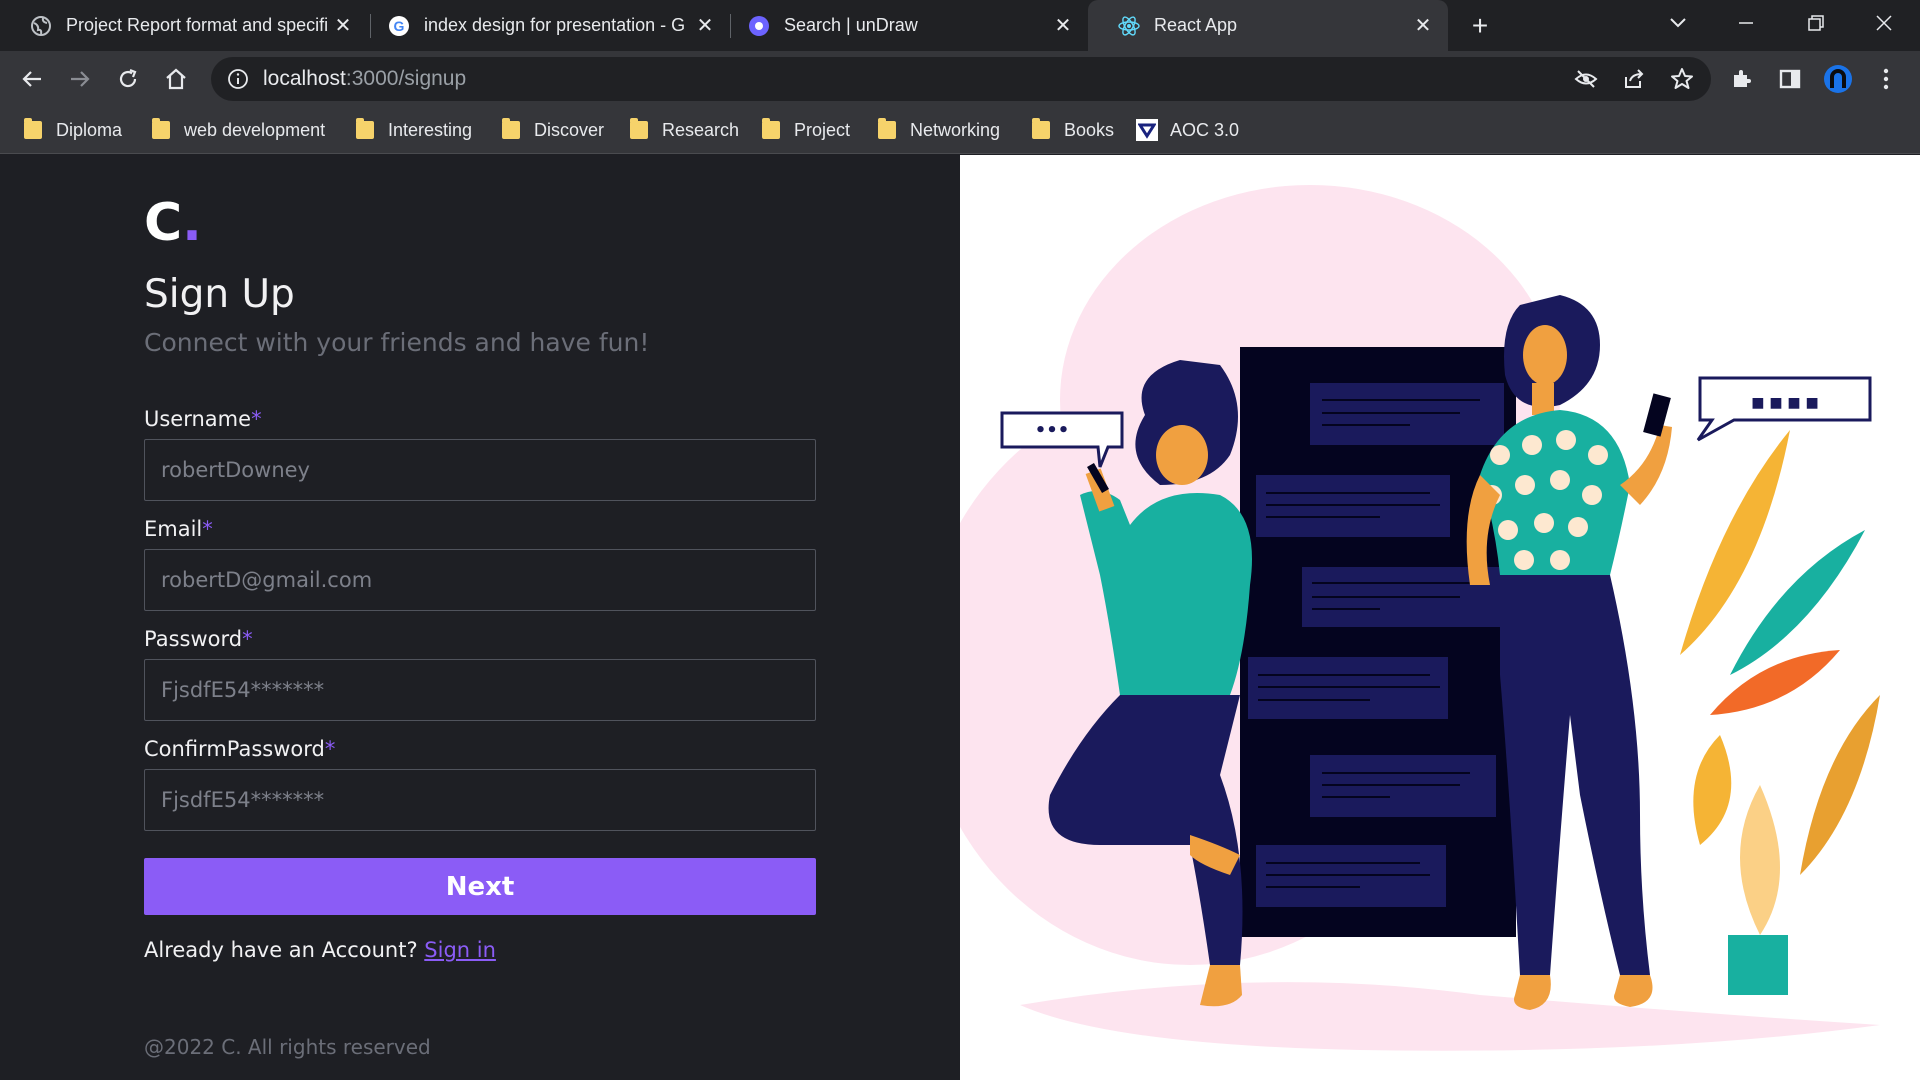 The image size is (1920, 1080). What do you see at coordinates (281, 950) in the screenshot?
I see `already-text: Already have an Account?` at bounding box center [281, 950].